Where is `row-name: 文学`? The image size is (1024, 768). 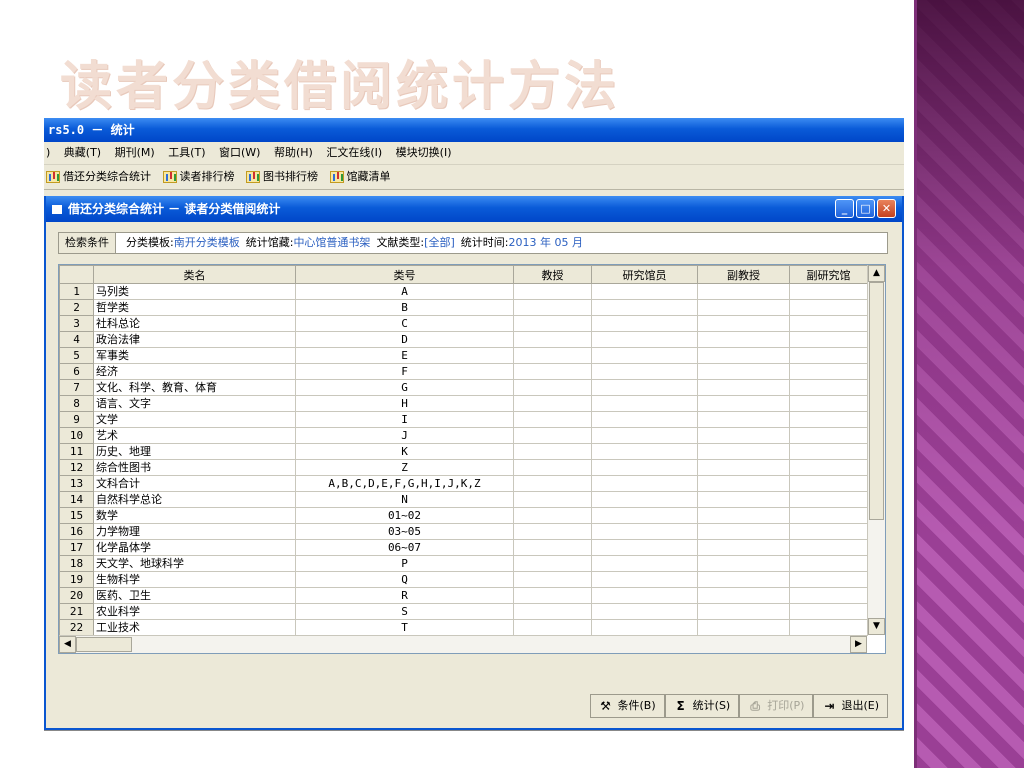
row-name: 文学 is located at coordinates (194, 419).